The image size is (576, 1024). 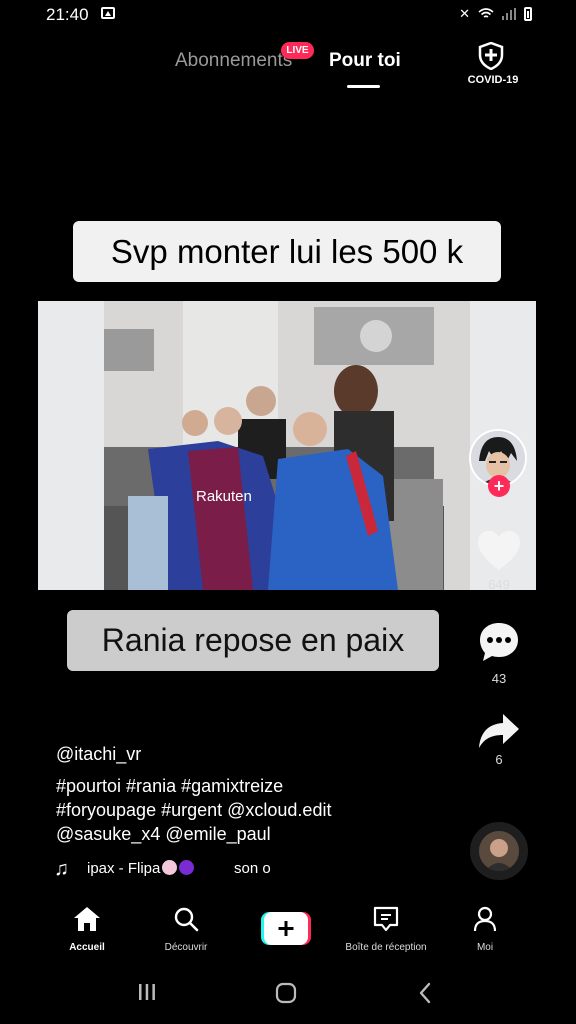 What do you see at coordinates (186, 919) in the screenshot?
I see `search-icon` at bounding box center [186, 919].